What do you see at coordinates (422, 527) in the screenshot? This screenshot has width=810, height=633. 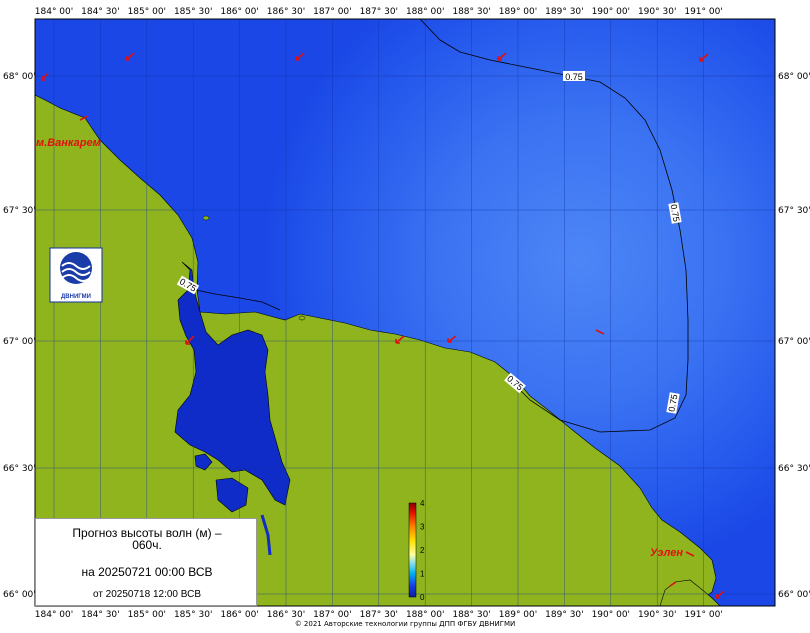 I see `colorbar-tick: 3` at bounding box center [422, 527].